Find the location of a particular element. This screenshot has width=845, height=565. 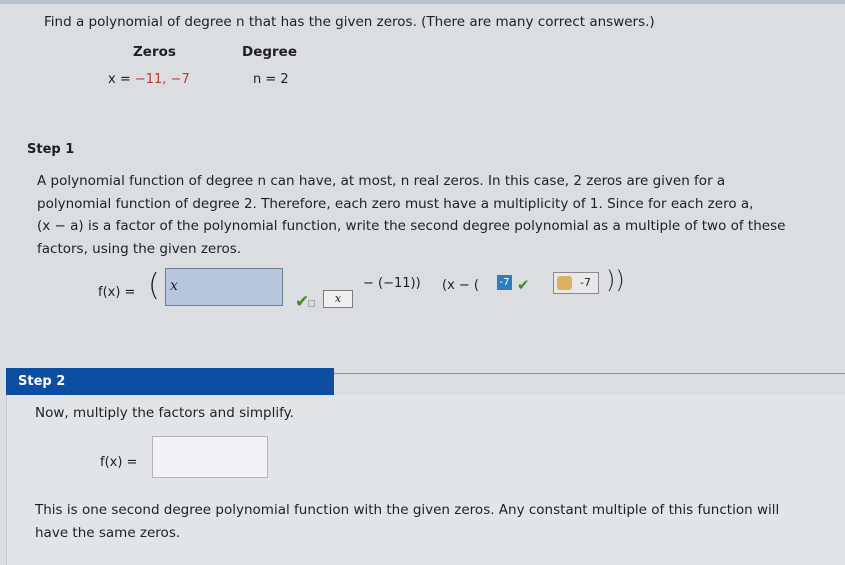

top-divider is located at coordinates (422, 2).